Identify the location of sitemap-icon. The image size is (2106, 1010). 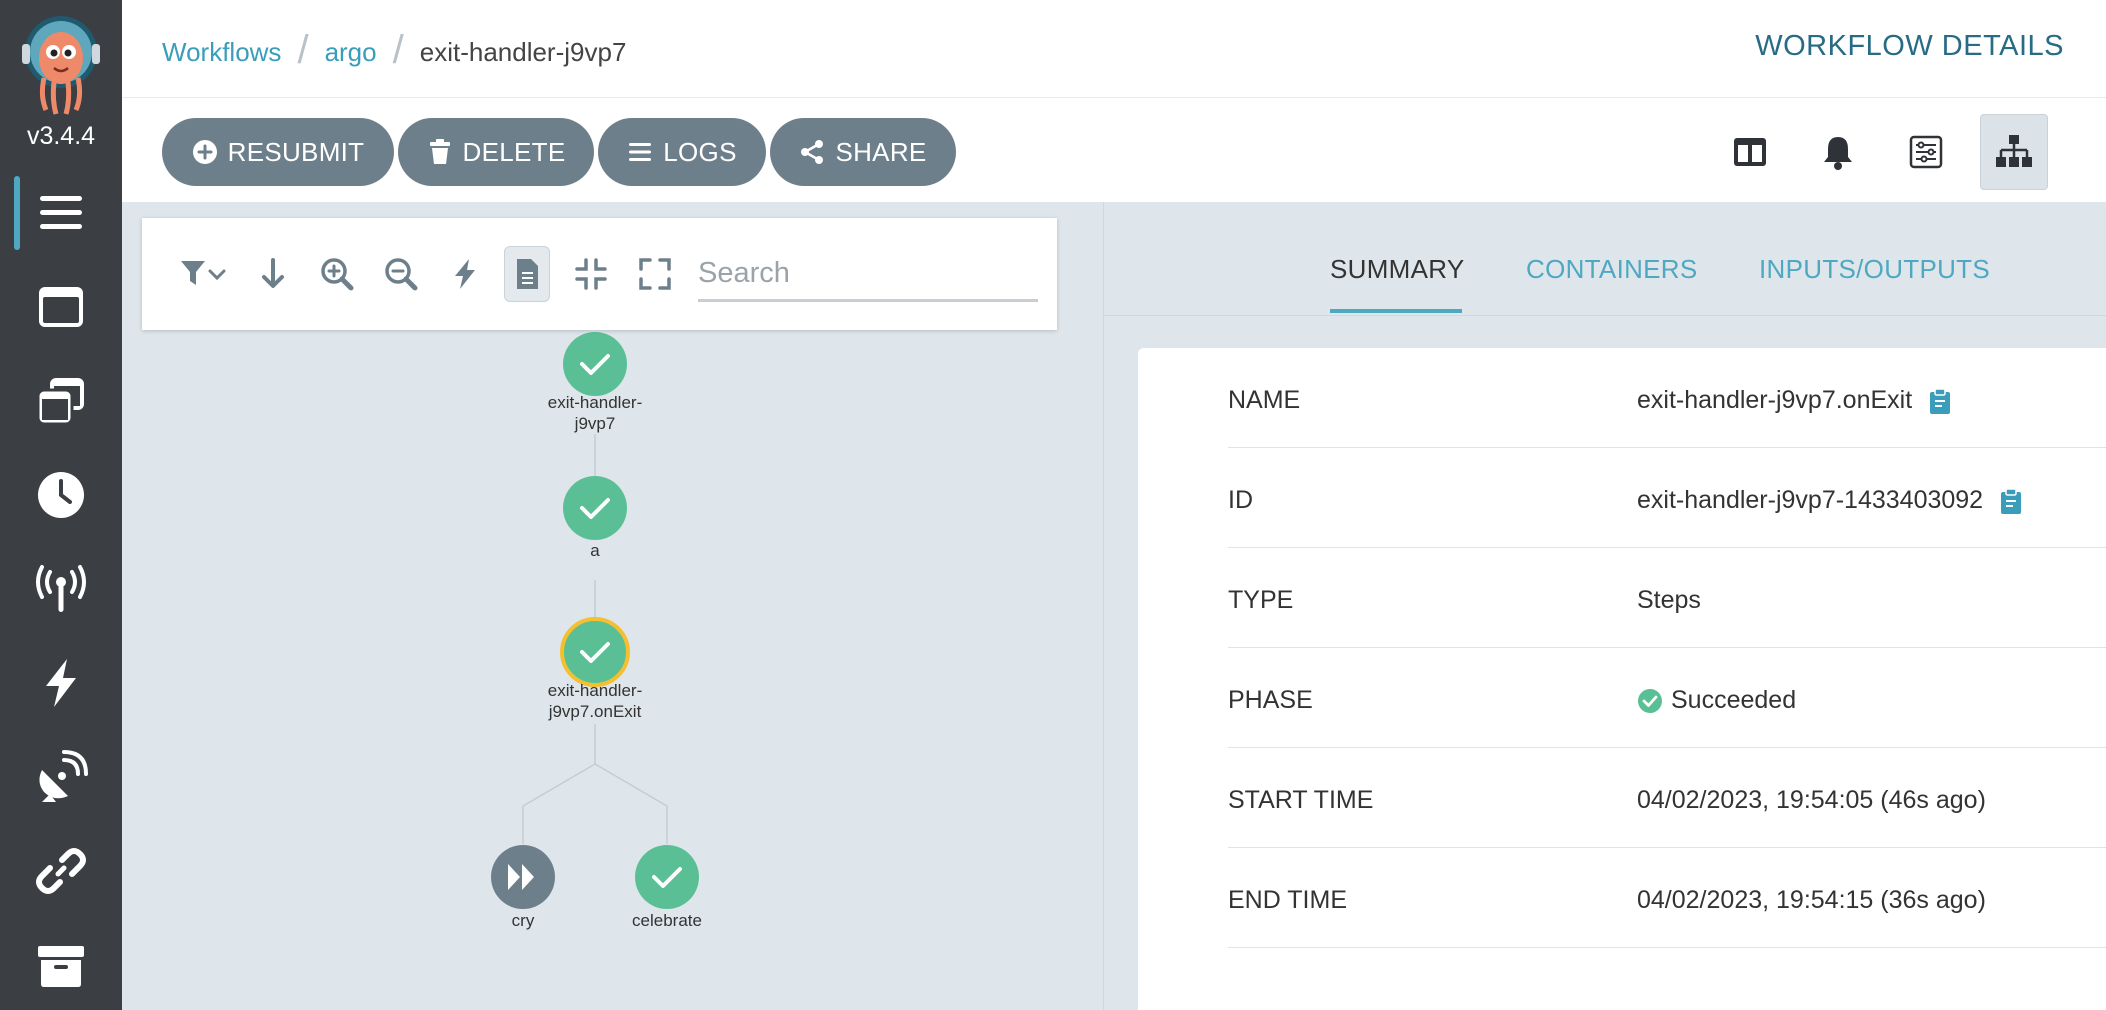
(2014, 151).